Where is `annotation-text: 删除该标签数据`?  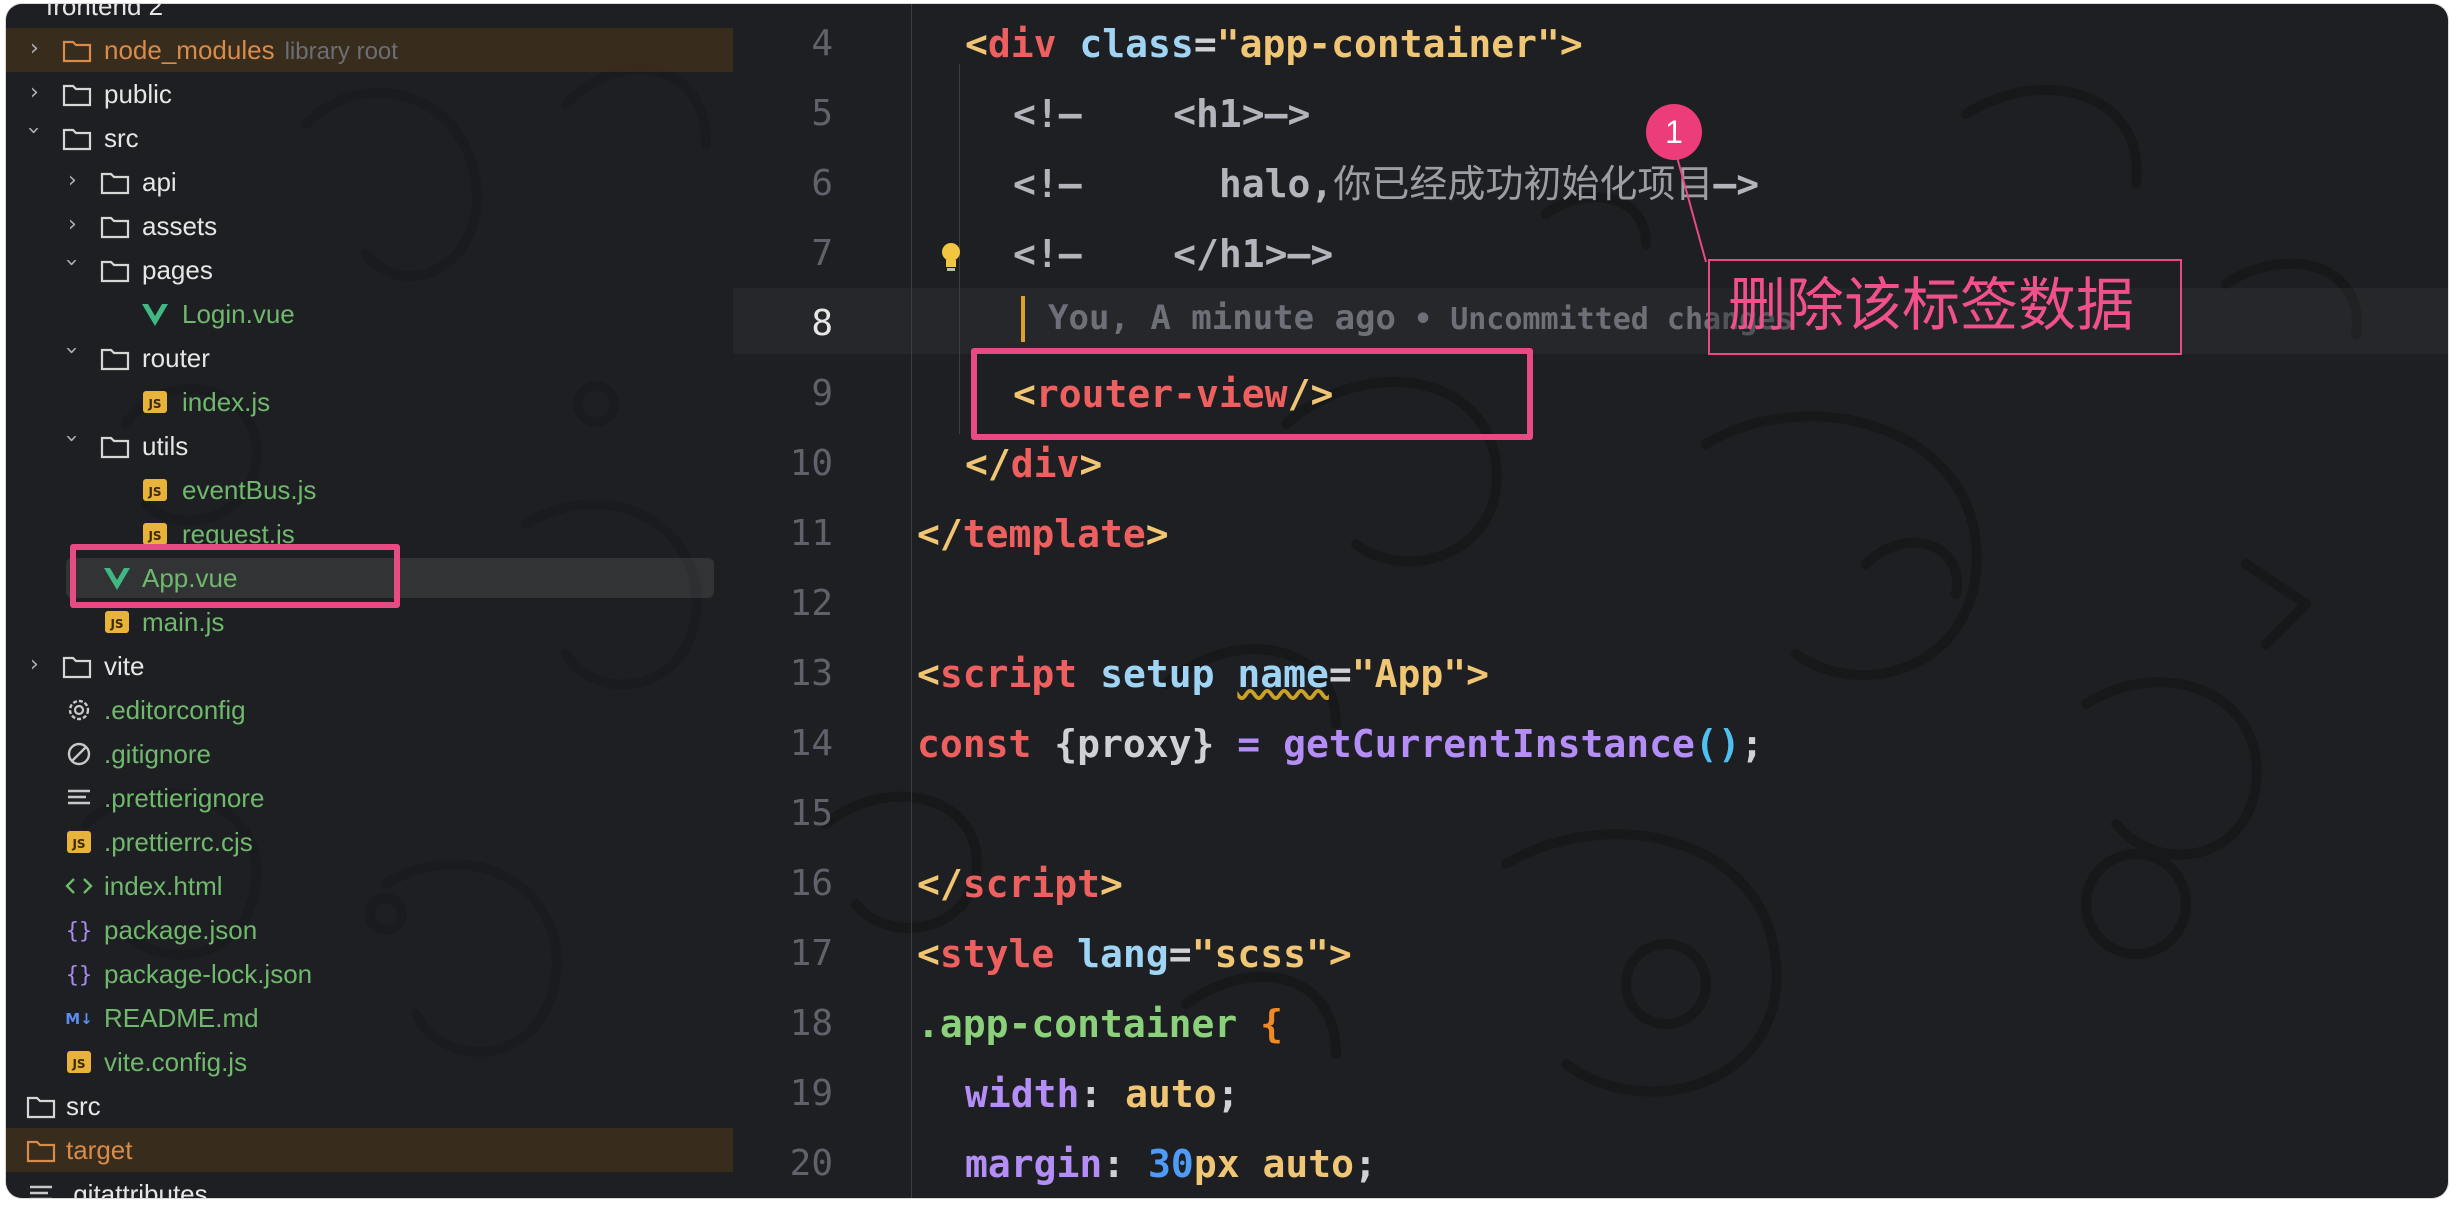 annotation-text: 删除该标签数据 is located at coordinates (1931, 305).